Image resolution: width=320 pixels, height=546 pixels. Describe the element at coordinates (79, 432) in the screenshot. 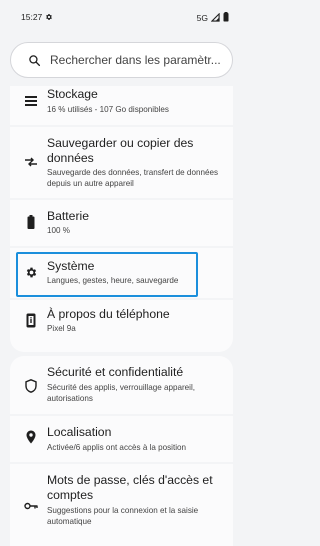

I see `item-title: Localisation` at that location.